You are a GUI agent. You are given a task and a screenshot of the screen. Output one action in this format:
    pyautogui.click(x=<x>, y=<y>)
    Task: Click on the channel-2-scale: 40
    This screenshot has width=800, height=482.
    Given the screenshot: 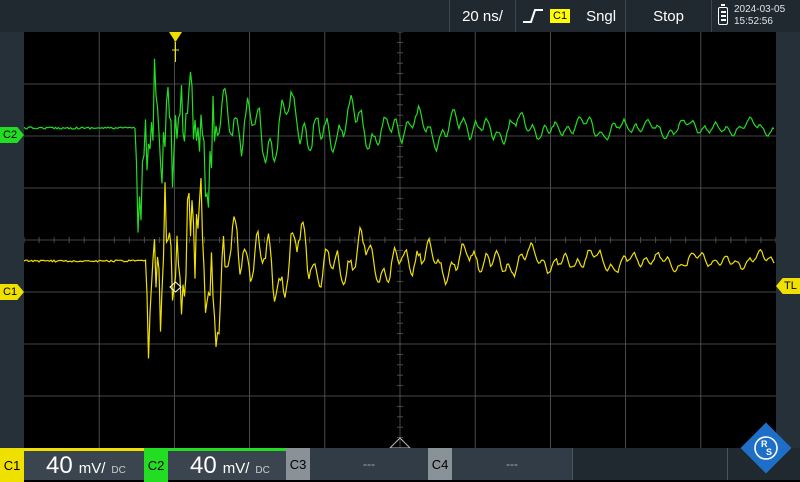 What is the action you would take?
    pyautogui.click(x=203, y=465)
    